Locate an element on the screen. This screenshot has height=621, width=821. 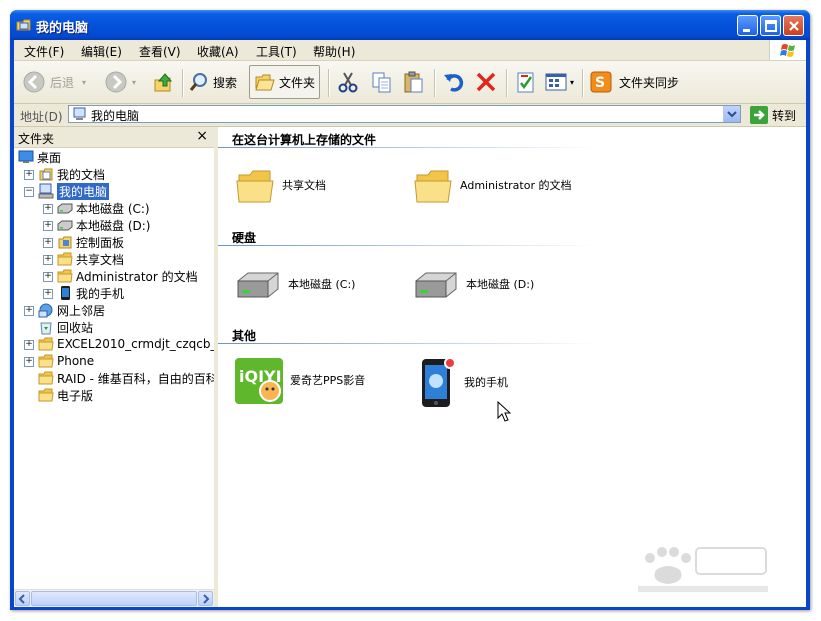
tree-item: RAID - 维基百科，自由的百科 is located at coordinates (128, 378).